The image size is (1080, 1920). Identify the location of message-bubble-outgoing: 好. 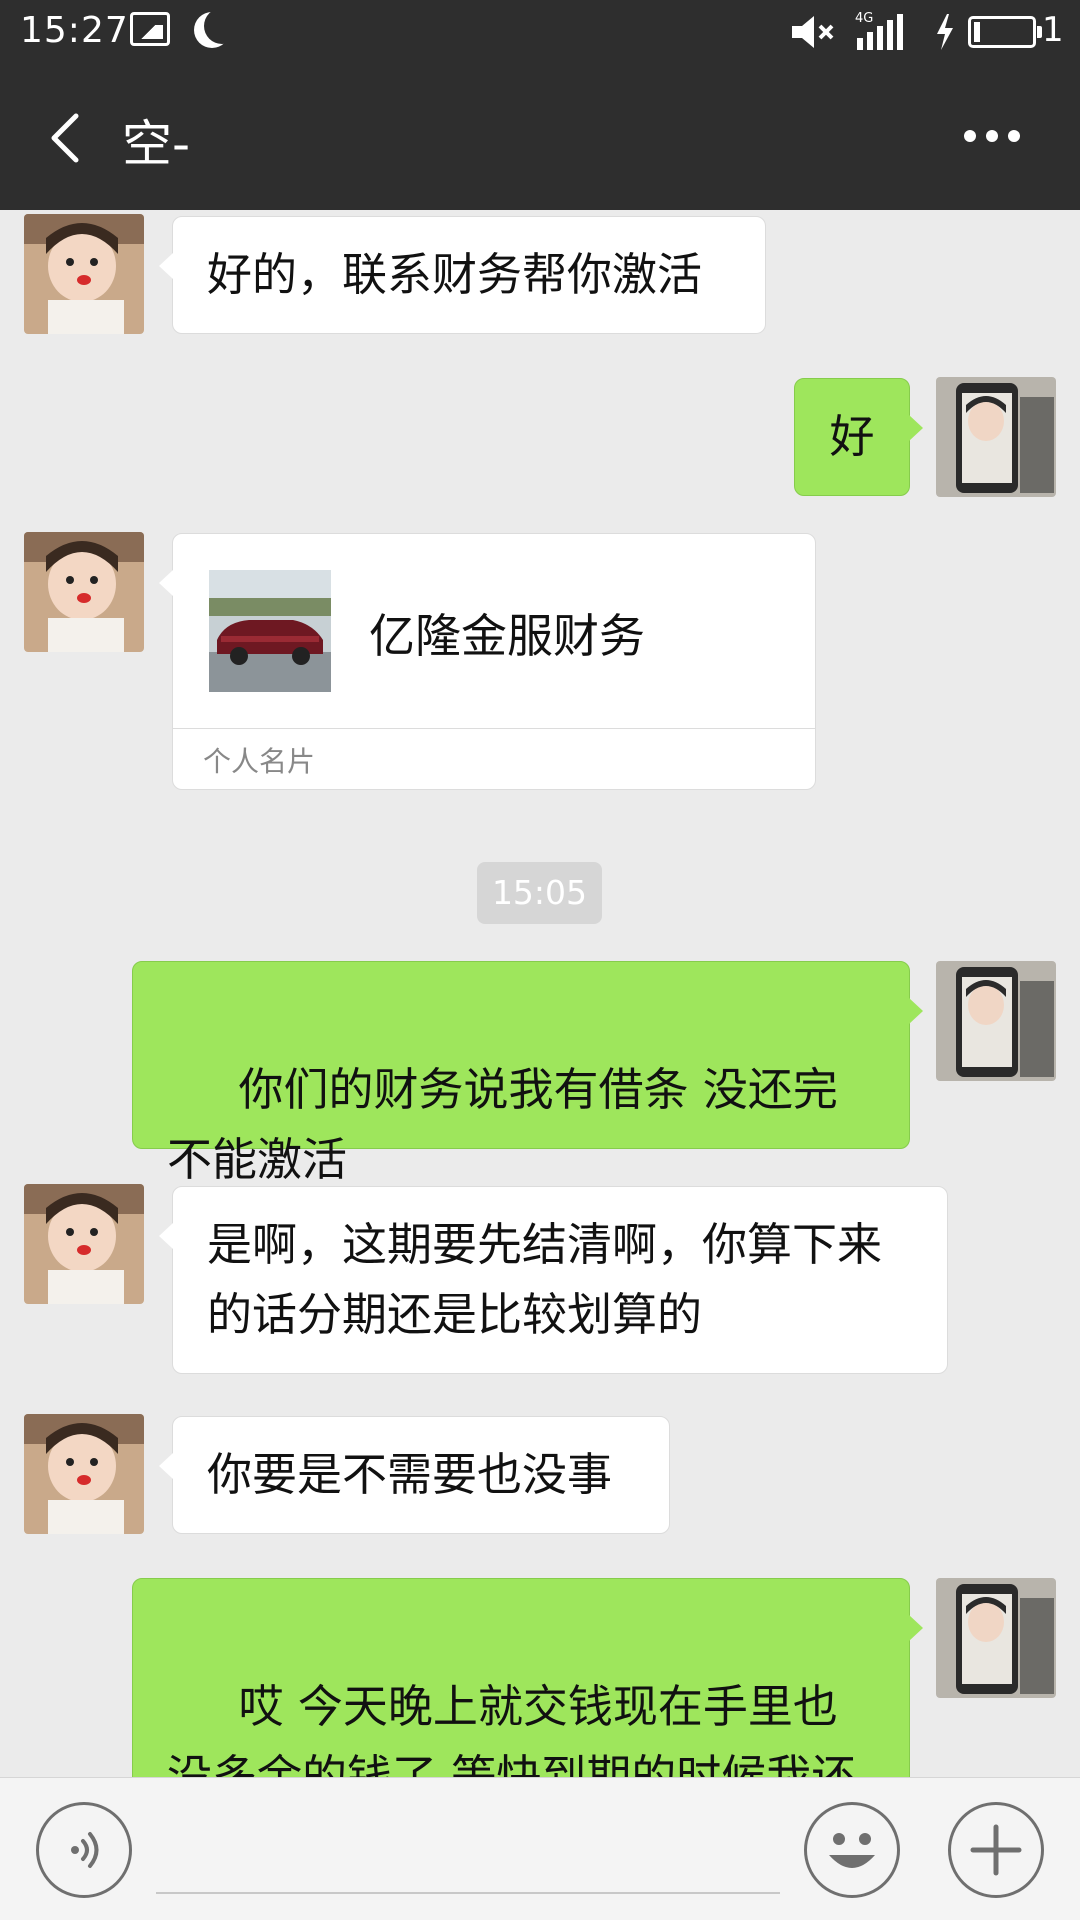
(858, 437).